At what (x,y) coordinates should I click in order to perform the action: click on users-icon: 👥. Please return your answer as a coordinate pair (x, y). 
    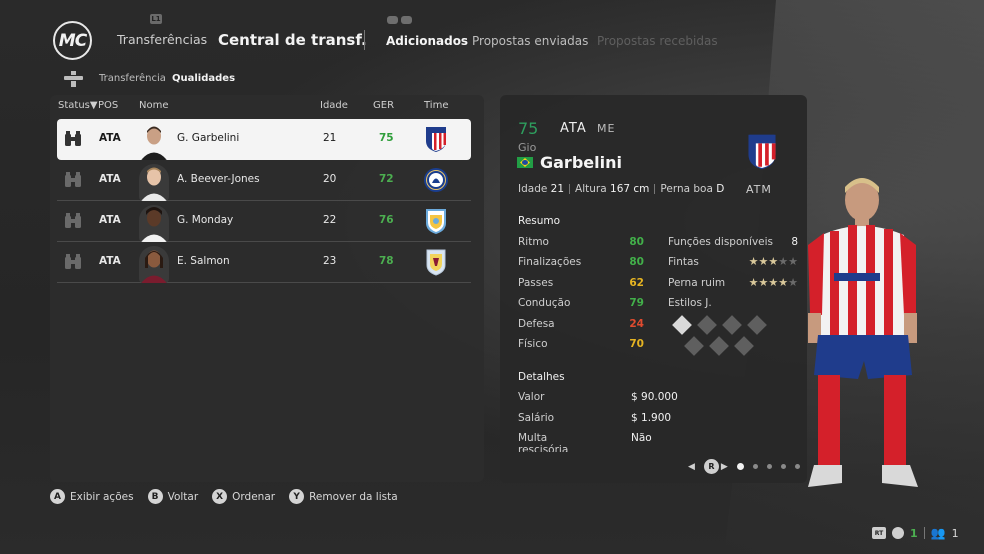
    Looking at the image, I should click on (938, 533).